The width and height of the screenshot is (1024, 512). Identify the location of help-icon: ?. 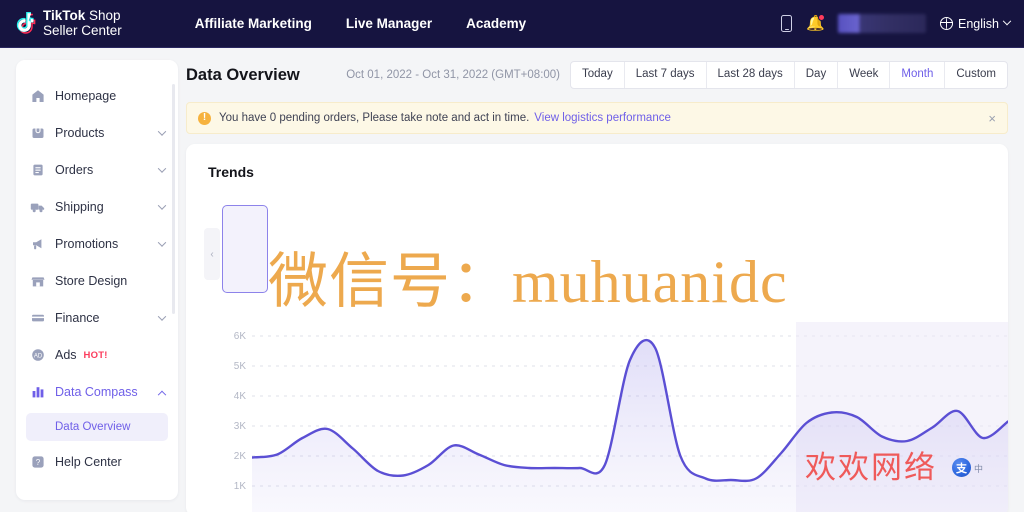
(37, 462).